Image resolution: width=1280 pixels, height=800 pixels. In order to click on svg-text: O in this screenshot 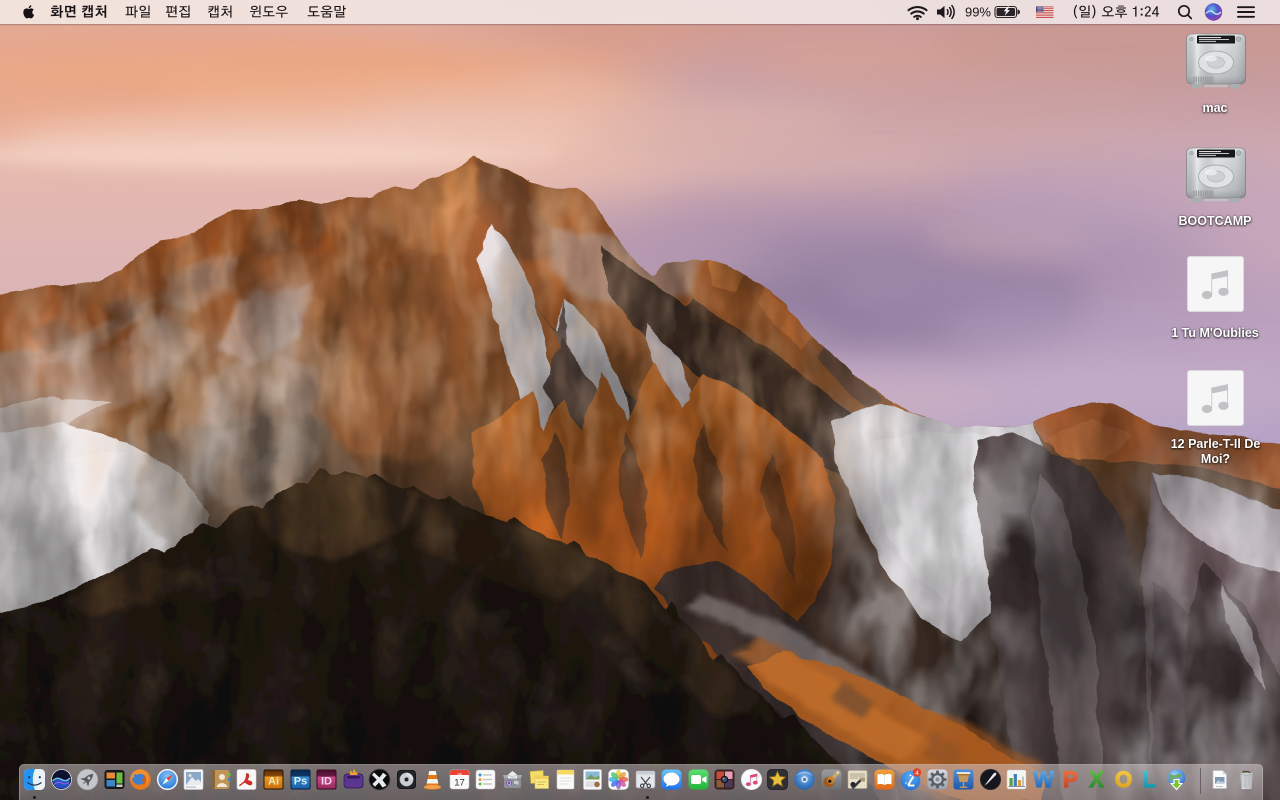, I will do `click(1122, 779)`.